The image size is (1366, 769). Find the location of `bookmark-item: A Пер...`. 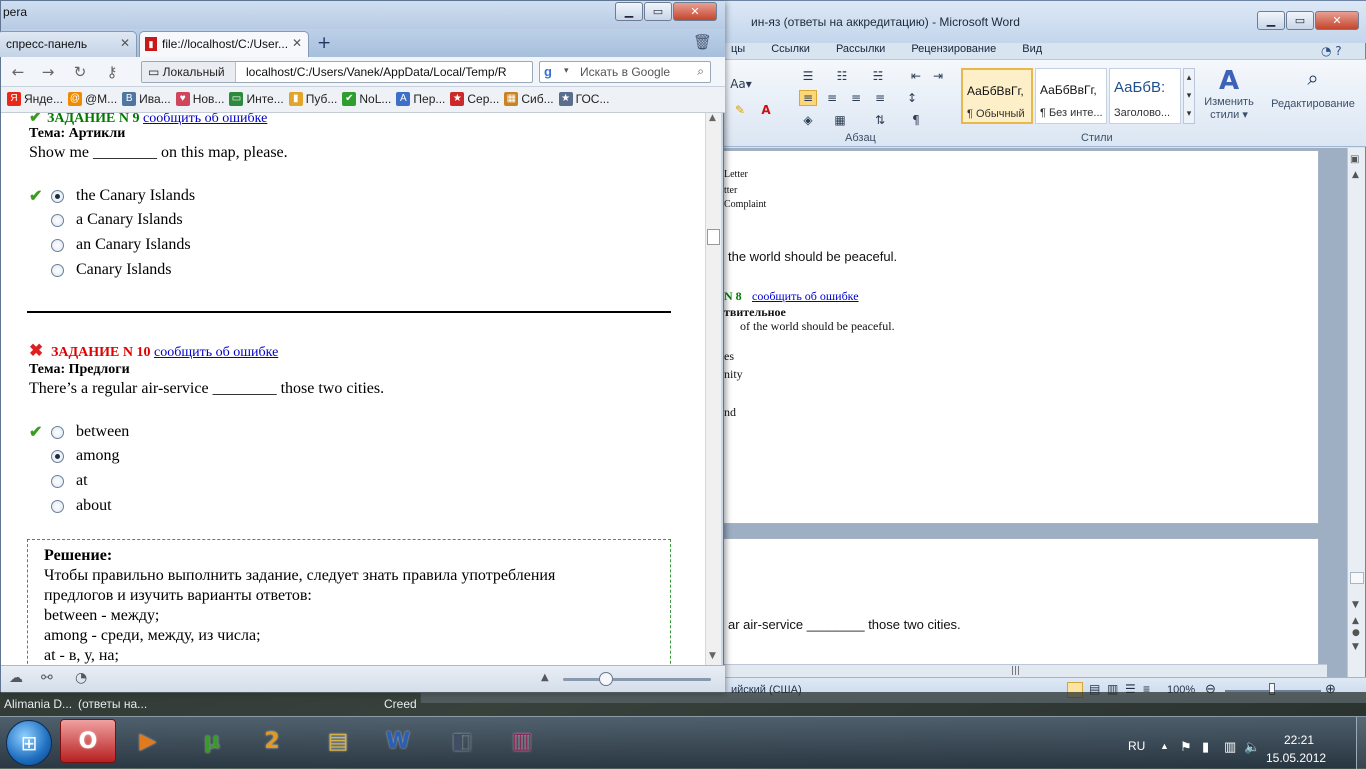

bookmark-item: A Пер... is located at coordinates (423, 99).